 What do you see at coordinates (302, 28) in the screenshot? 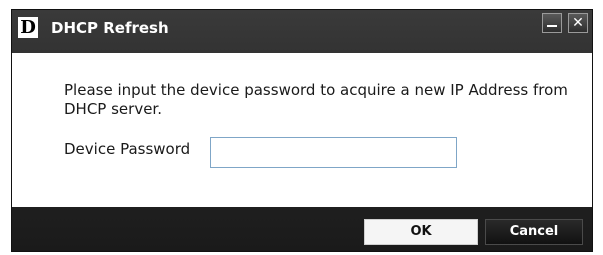
I see `title-bar: D DHCP Refresh ✕` at bounding box center [302, 28].